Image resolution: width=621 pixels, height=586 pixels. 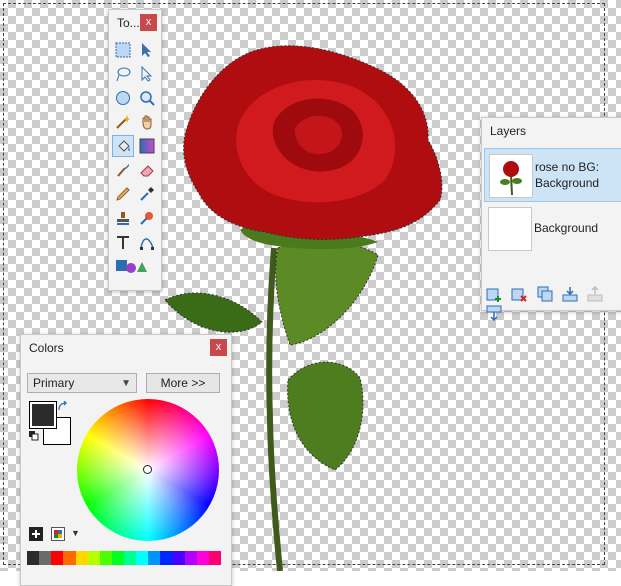 What do you see at coordinates (147, 122) in the screenshot?
I see `pan-icon` at bounding box center [147, 122].